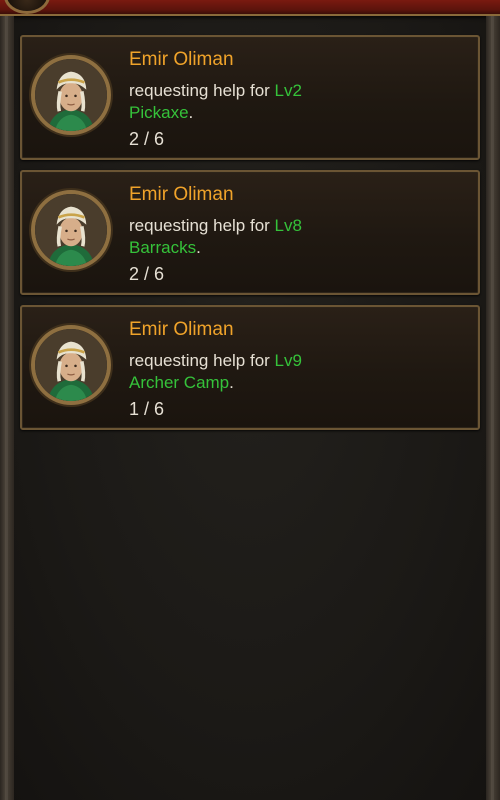 The height and width of the screenshot is (800, 500). I want to click on request-building: Pickaxe, so click(159, 112).